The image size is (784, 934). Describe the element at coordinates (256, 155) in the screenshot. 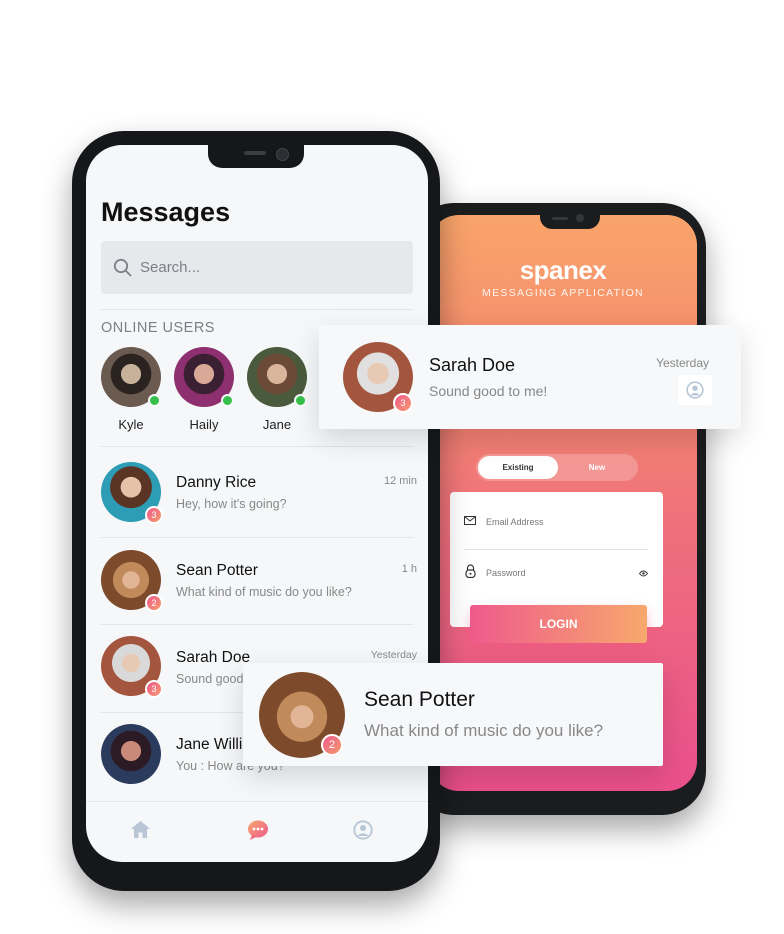

I see `front-phone-notch` at that location.